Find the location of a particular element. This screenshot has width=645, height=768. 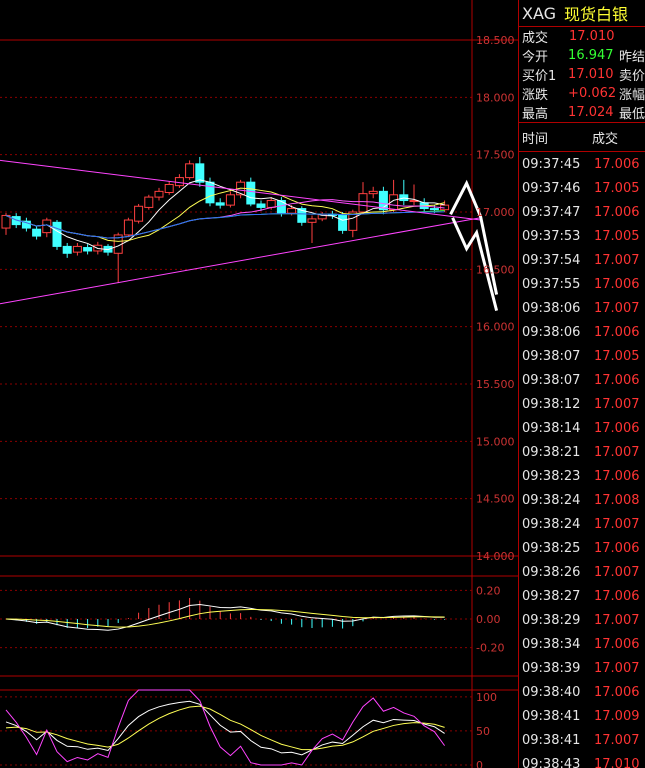

kdj-axis-label: 0 is located at coordinates (479, 763).